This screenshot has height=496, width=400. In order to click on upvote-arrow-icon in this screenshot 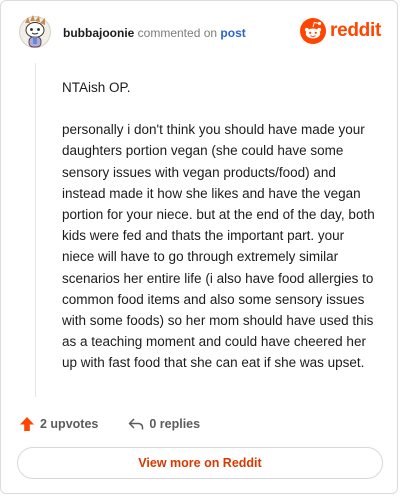, I will do `click(27, 424)`.